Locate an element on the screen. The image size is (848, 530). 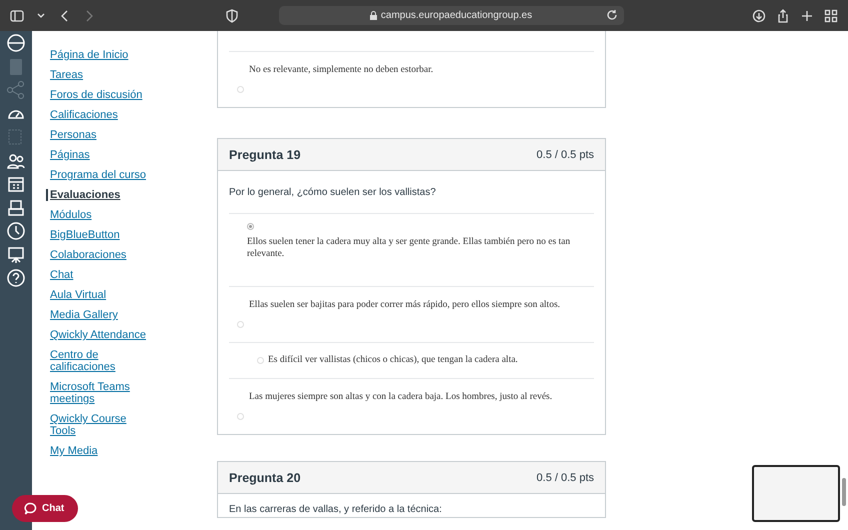
course-nav-link: Tareas is located at coordinates (67, 75).